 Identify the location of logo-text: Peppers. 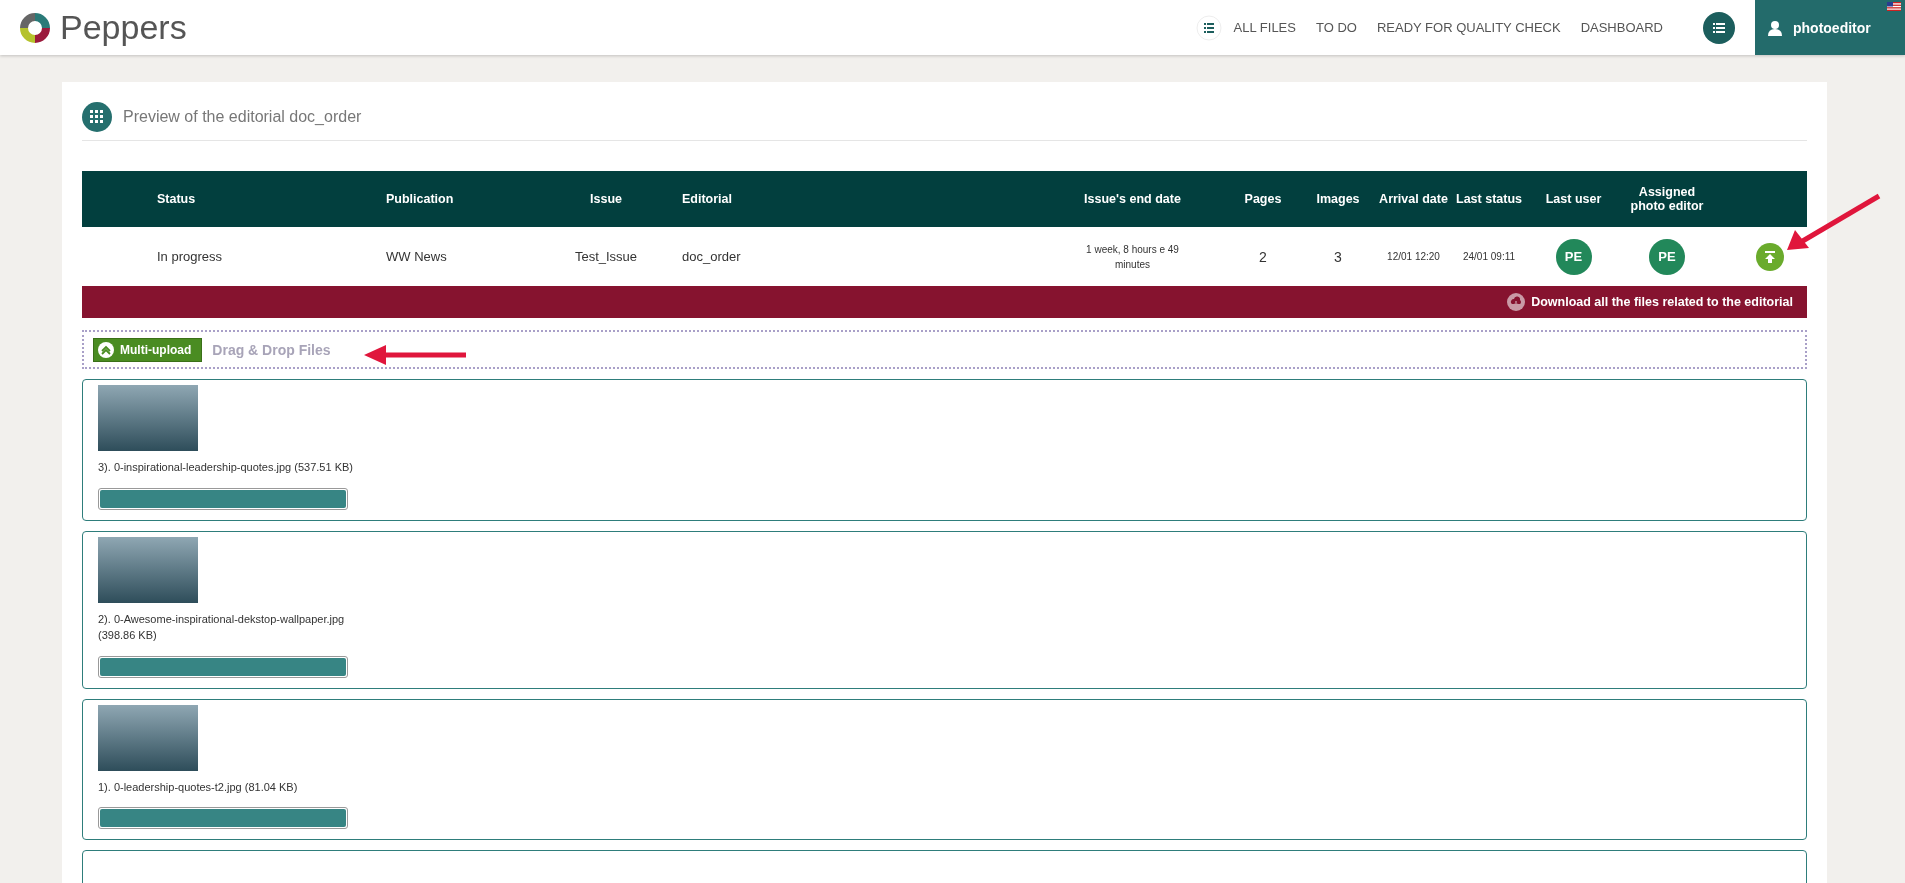
(123, 27).